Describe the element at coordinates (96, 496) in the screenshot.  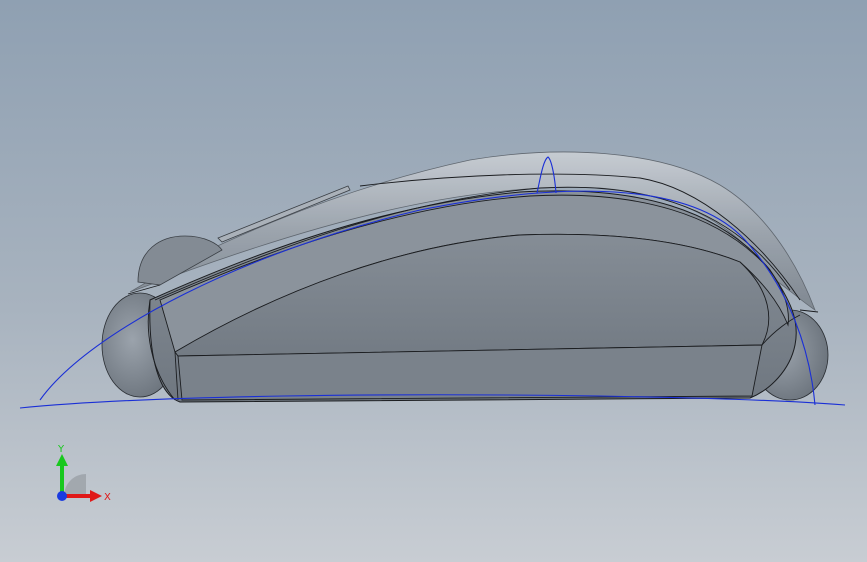
I see `x-axis-arrow` at that location.